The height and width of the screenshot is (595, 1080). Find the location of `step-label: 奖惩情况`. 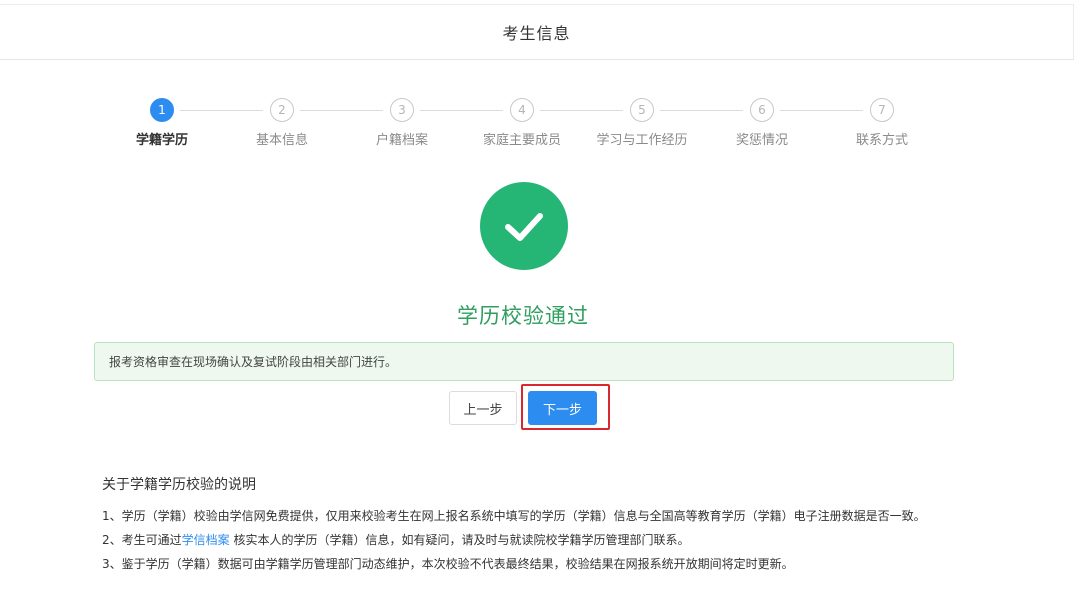

step-label: 奖惩情况 is located at coordinates (761, 140).